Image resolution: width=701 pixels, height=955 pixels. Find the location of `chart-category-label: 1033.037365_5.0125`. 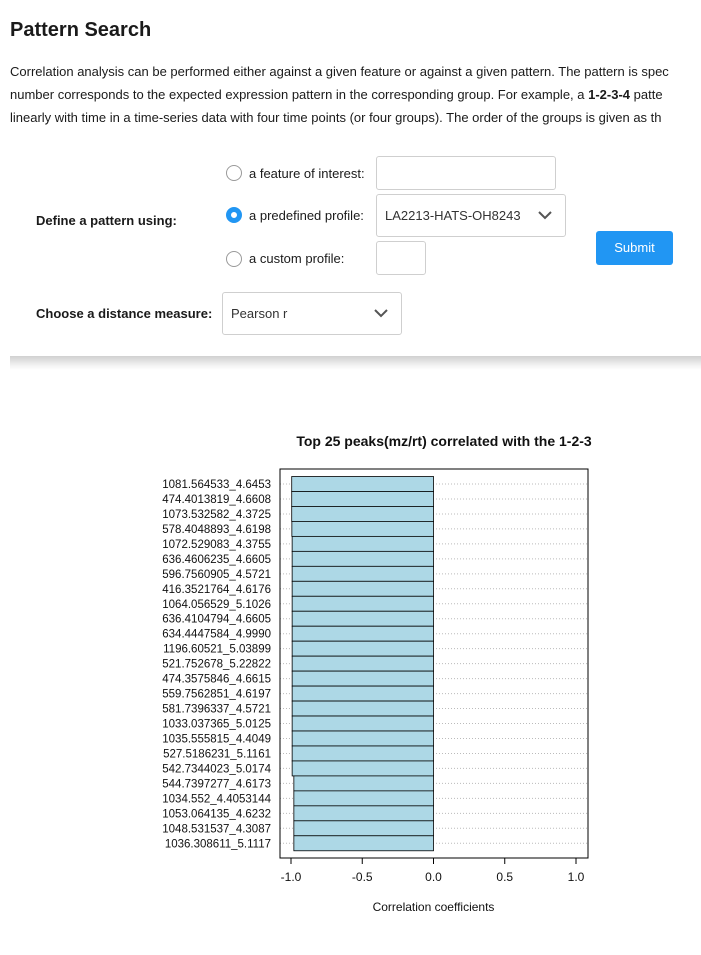

chart-category-label: 1033.037365_5.0125 is located at coordinates (216, 725).